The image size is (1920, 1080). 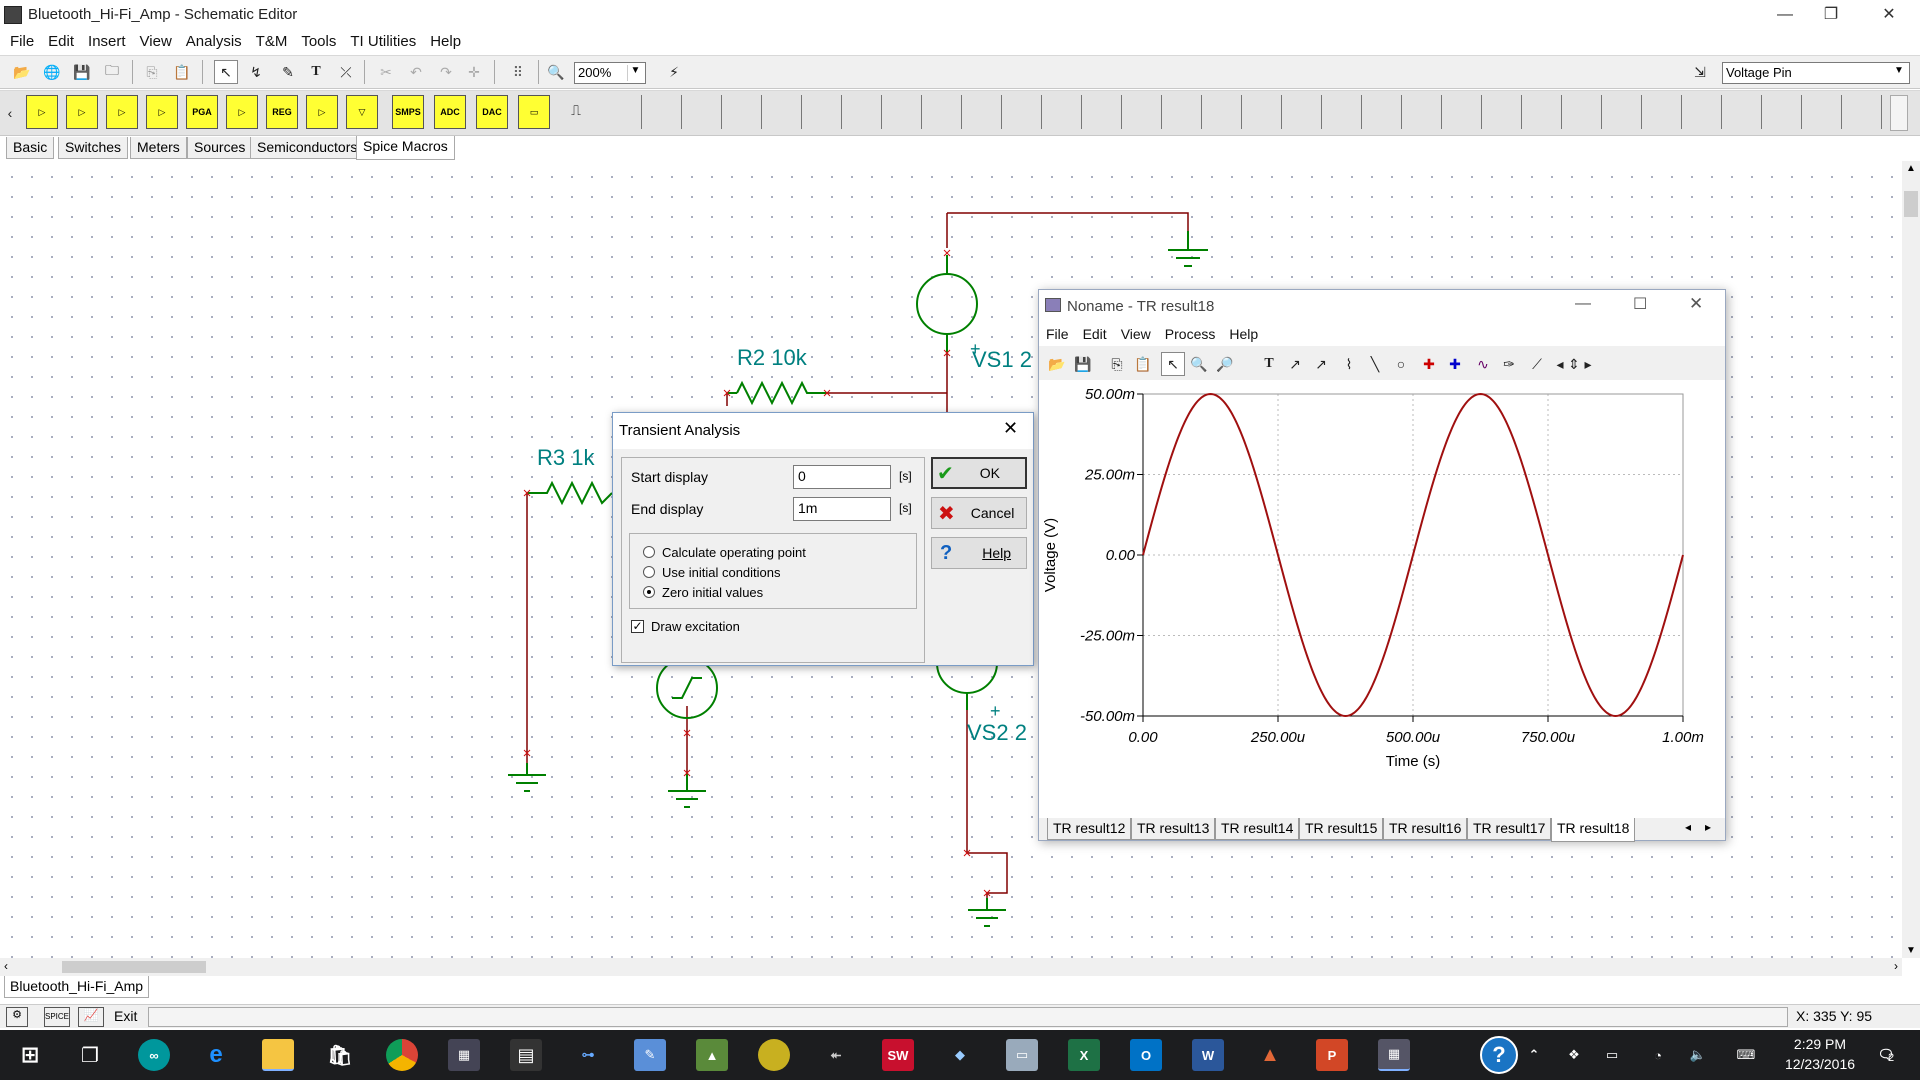 What do you see at coordinates (1820, 1064) in the screenshot?
I see `clock-date: 12/23/2016` at bounding box center [1820, 1064].